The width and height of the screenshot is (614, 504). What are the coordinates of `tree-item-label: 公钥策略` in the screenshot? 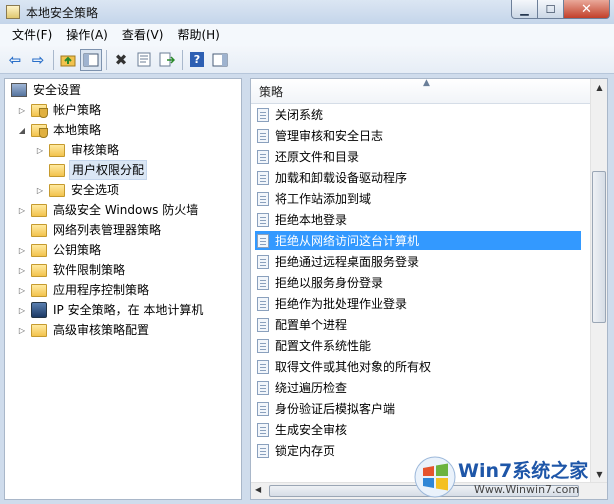 It's located at (77, 250).